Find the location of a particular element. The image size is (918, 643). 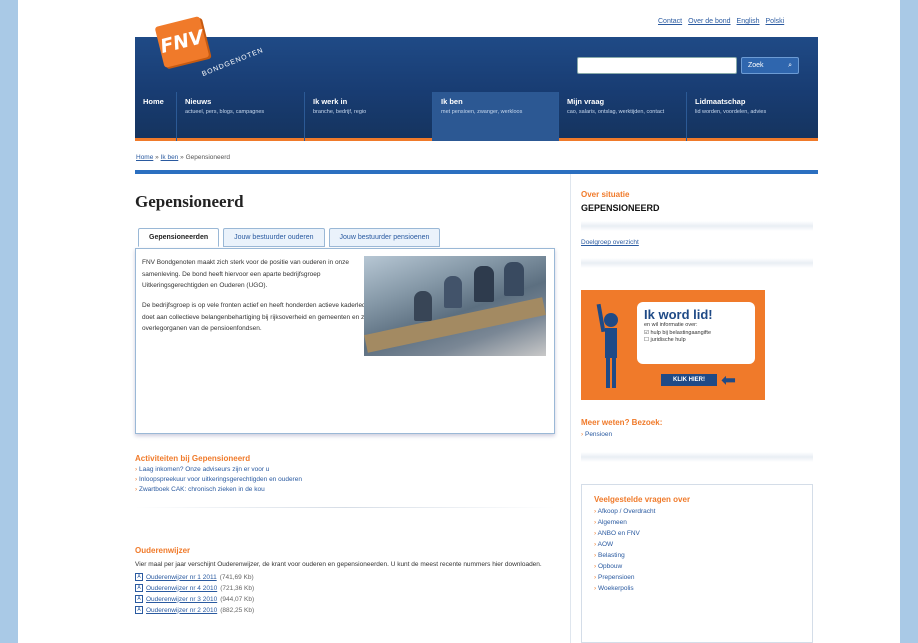

more-heading: Meer weten? Bezoek: is located at coordinates (622, 422).